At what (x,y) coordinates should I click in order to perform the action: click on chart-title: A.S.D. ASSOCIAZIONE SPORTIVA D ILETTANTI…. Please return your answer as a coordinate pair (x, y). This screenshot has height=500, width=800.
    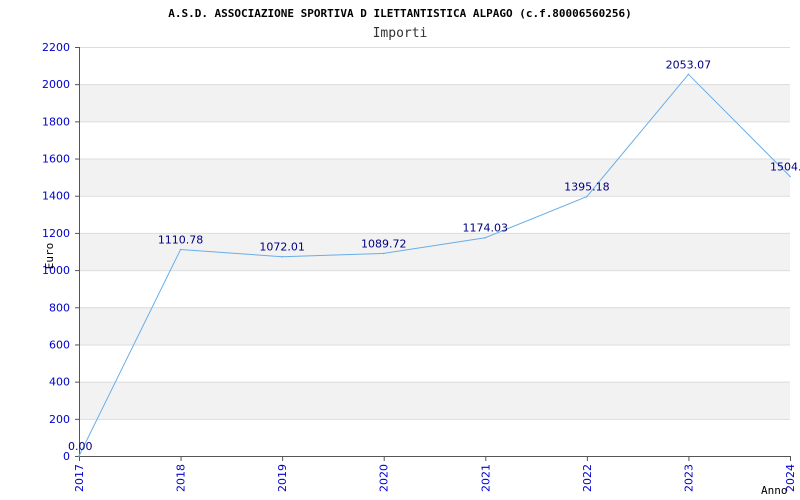
    Looking at the image, I should click on (400, 13).